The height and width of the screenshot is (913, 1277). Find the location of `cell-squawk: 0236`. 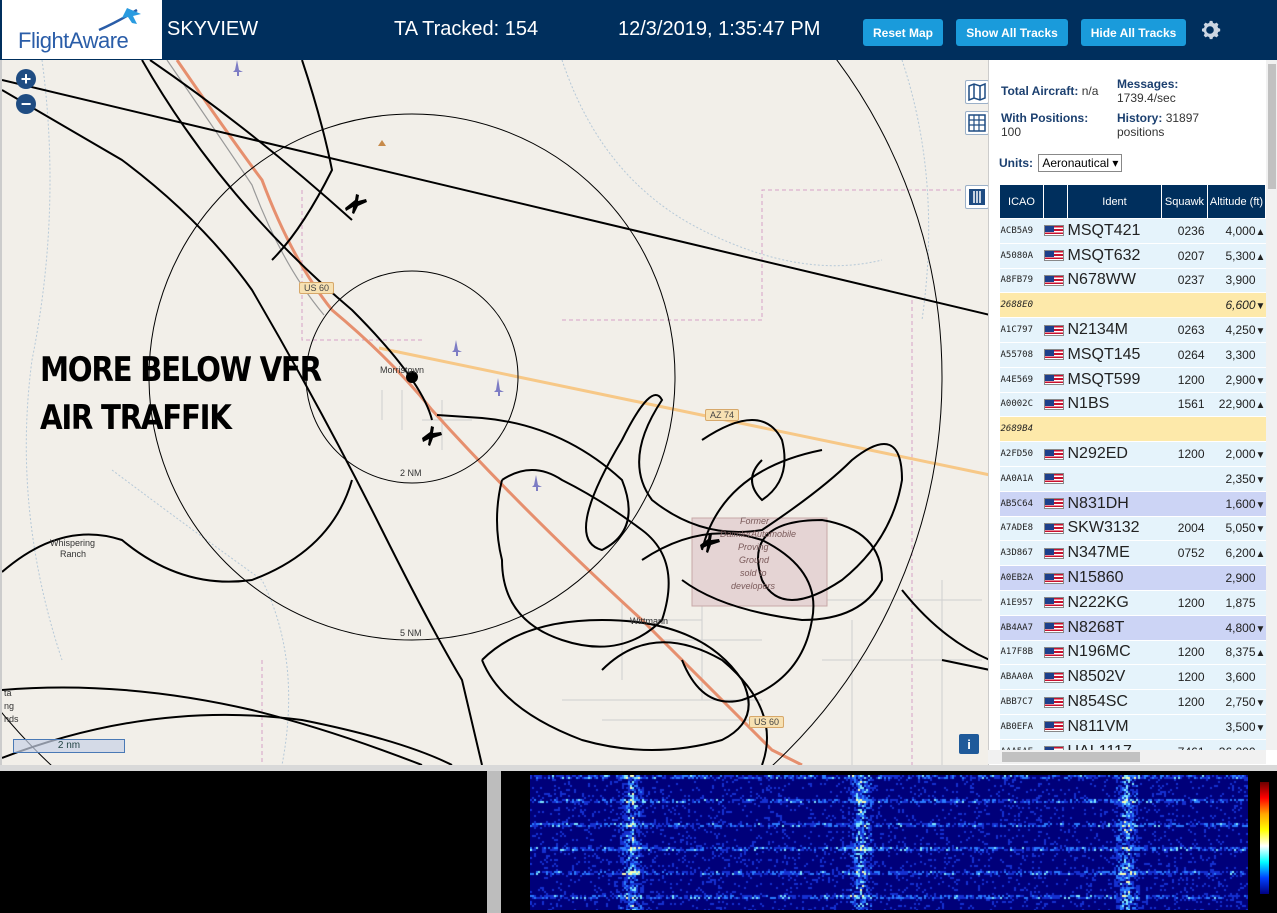

cell-squawk: 0236 is located at coordinates (1184, 231).